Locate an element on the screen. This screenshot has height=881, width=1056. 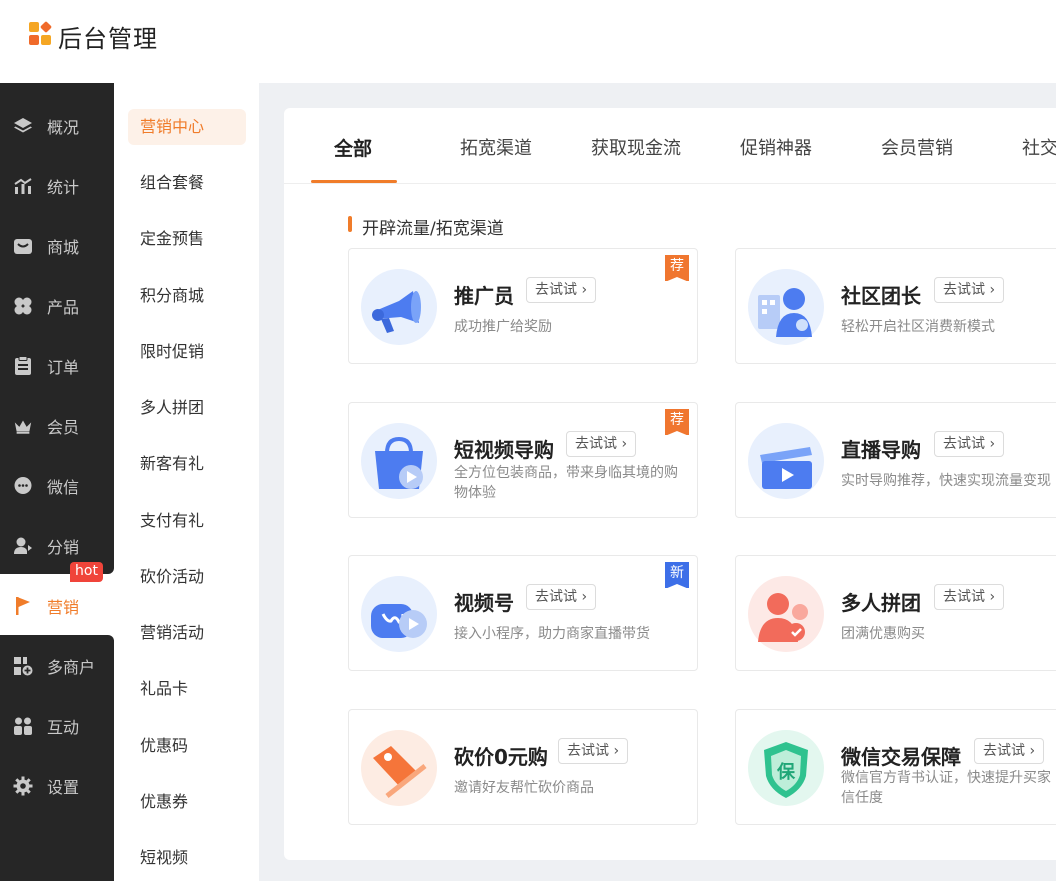
card-title: 直播导购 is located at coordinates (881, 450).